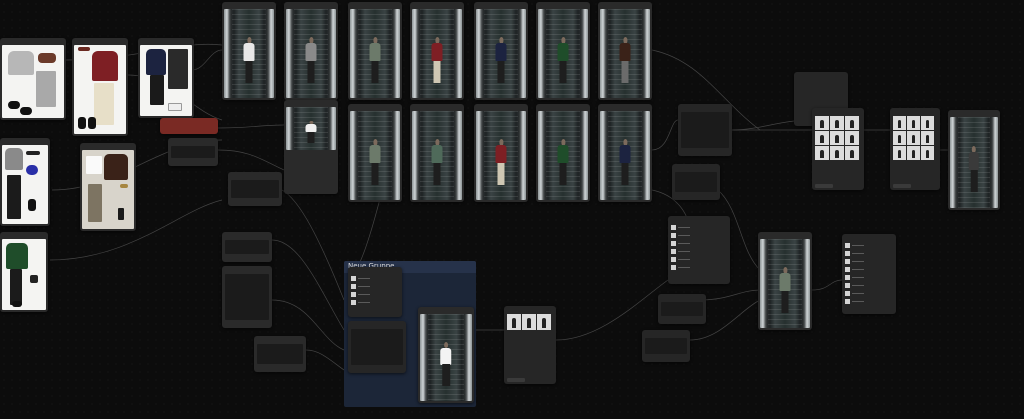  I want to click on image-node-escalator-r1c5, so click(501, 51).